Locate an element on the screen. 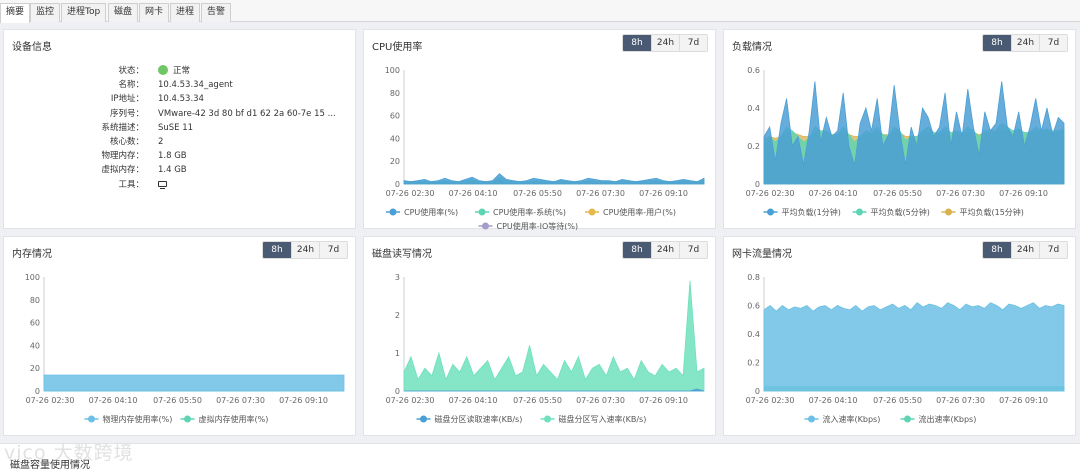 This screenshot has width=1080, height=474. y-tick-label: 80 is located at coordinates (395, 93).